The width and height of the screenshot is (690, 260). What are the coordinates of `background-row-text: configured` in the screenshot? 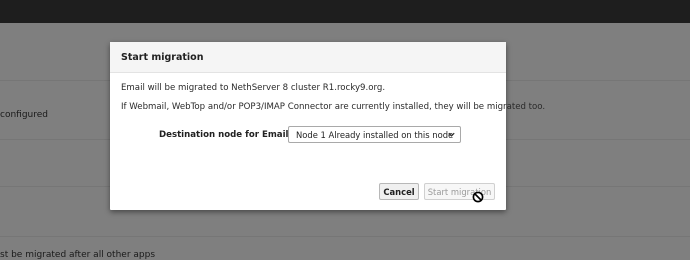 It's located at (24, 115).